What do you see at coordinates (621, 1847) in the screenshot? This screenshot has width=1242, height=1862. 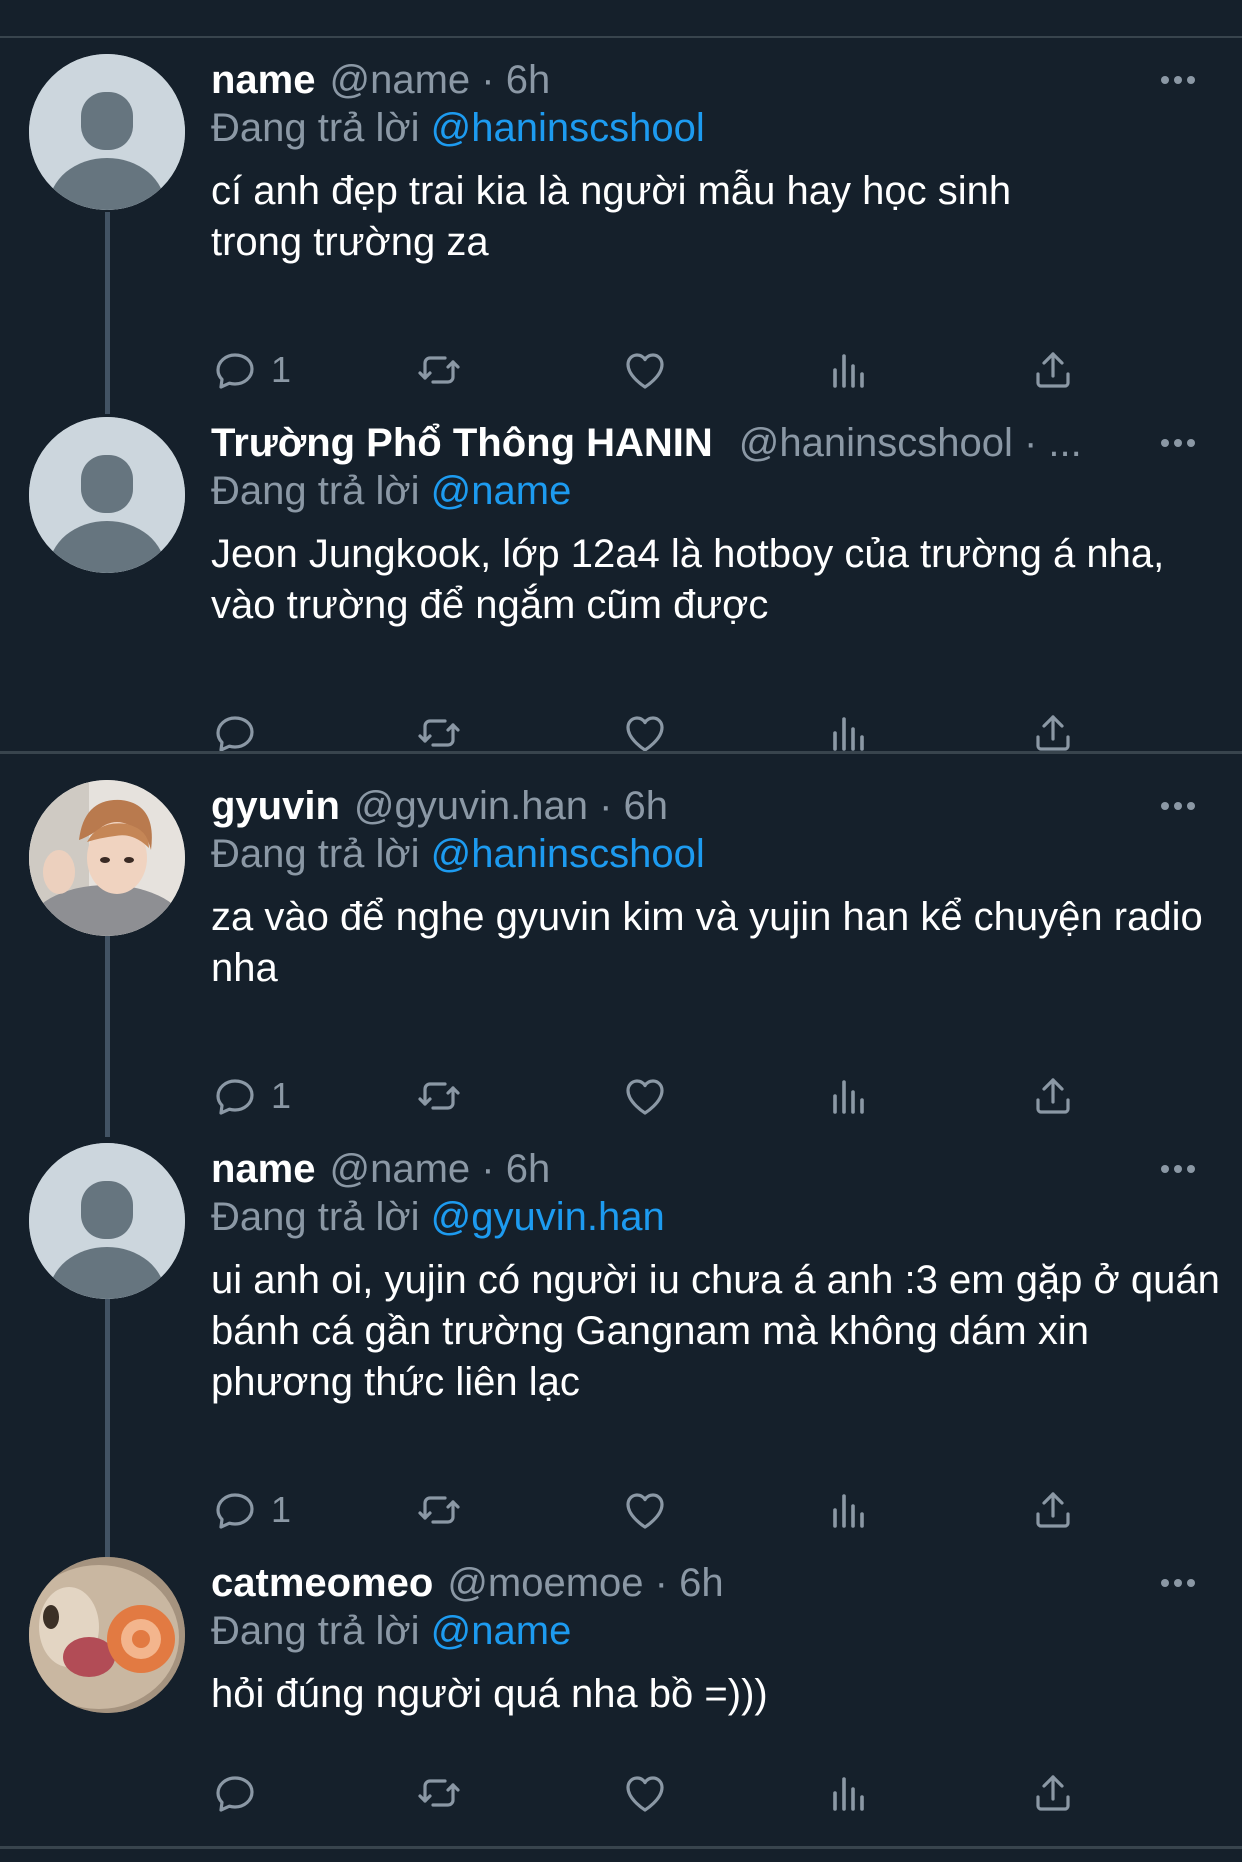 I see `bottom-divider` at bounding box center [621, 1847].